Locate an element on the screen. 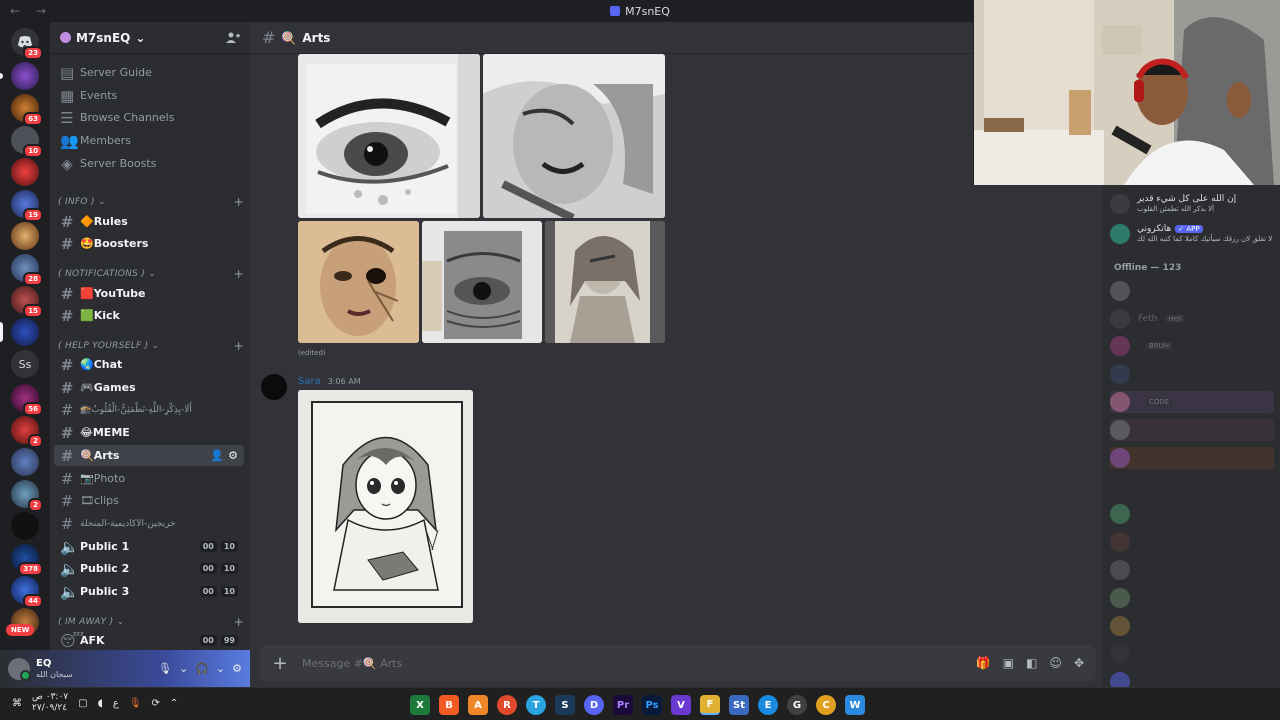 This screenshot has height=720, width=1280. app-icon: V is located at coordinates (681, 705).